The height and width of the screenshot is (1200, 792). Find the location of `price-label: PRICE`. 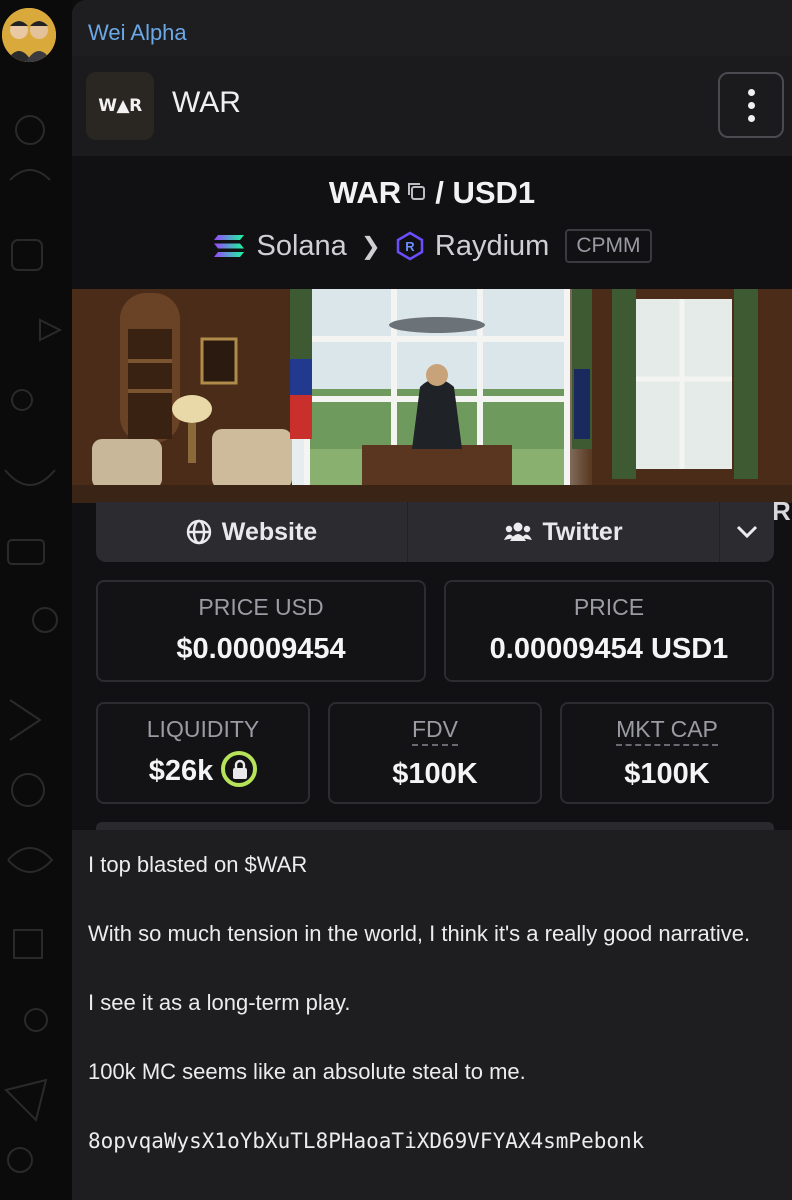

price-label: PRICE is located at coordinates (609, 607).